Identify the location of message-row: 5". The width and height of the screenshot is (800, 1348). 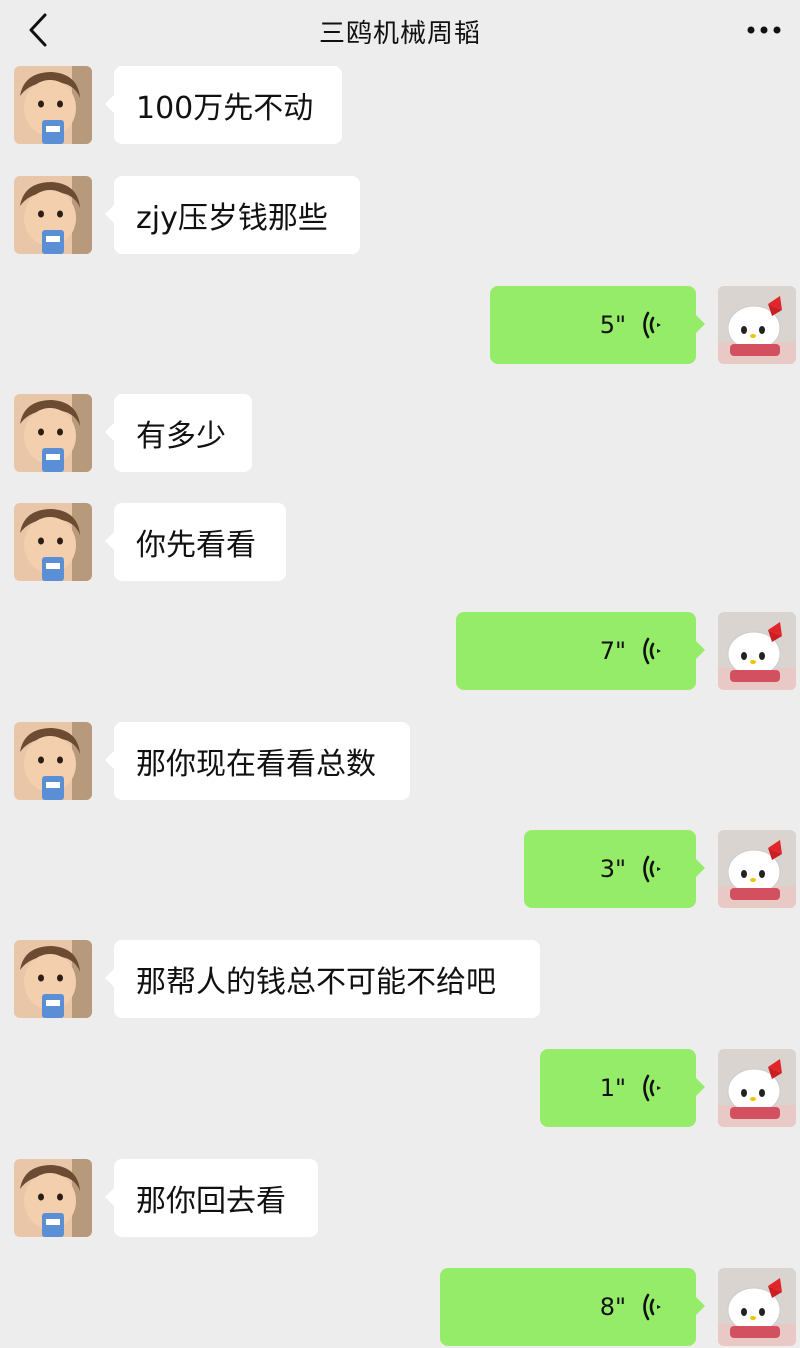
(400, 326).